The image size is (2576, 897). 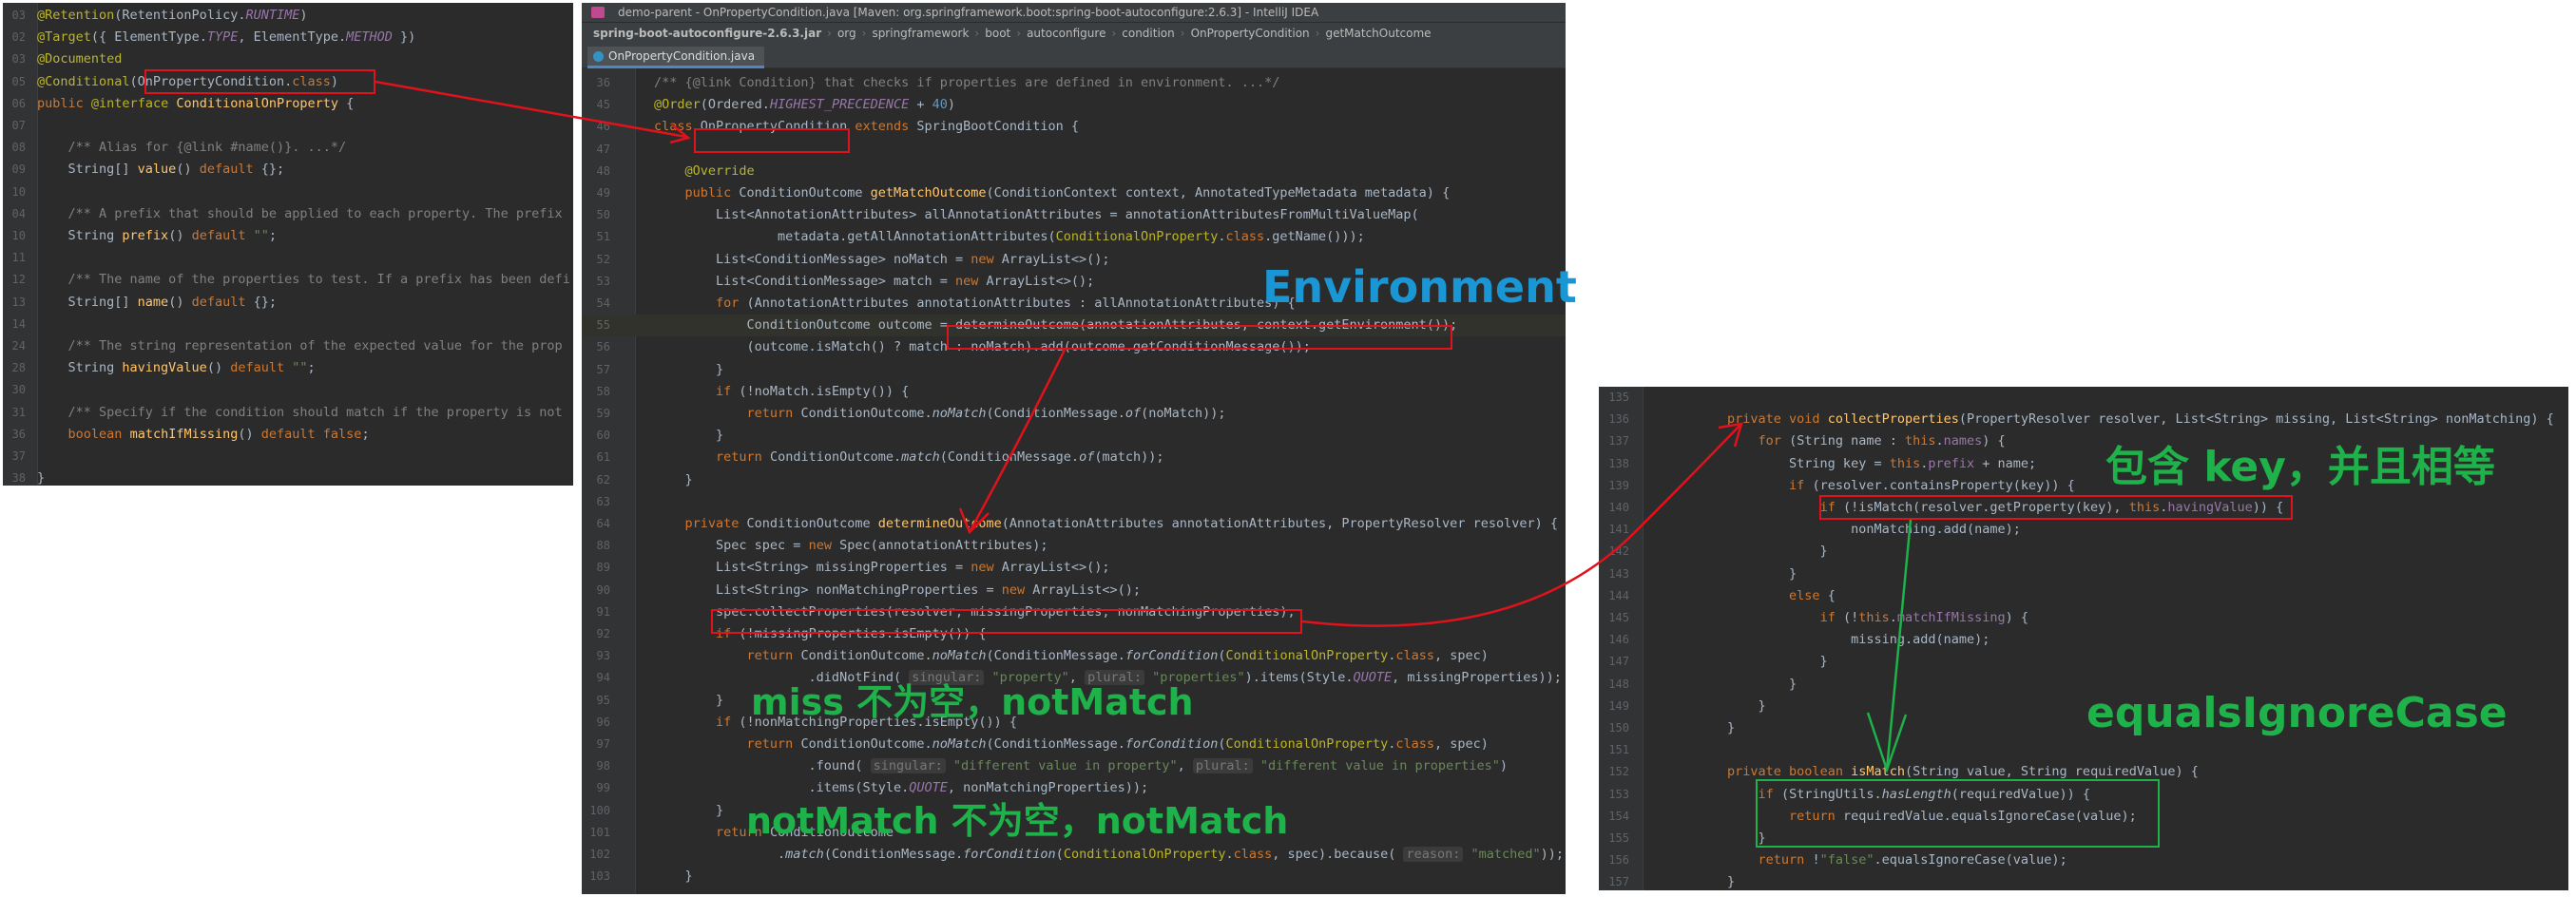 What do you see at coordinates (2297, 713) in the screenshot?
I see `equals-ignore-case-annotation: equalsIgnoreCase` at bounding box center [2297, 713].